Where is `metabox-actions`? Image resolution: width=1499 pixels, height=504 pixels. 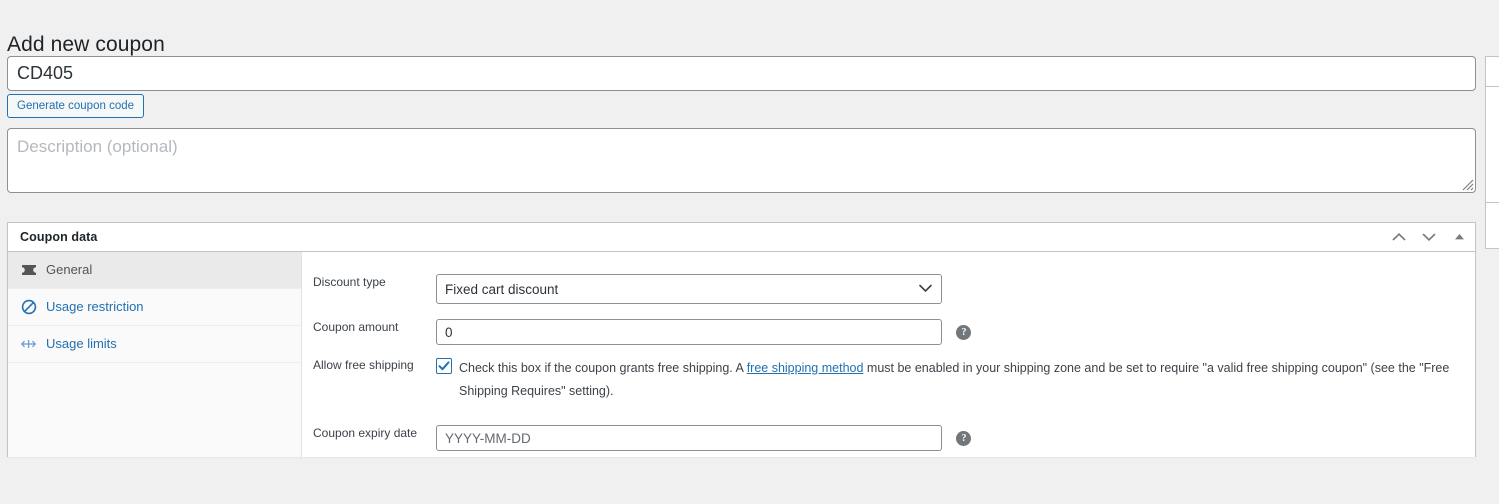 metabox-actions is located at coordinates (1429, 237).